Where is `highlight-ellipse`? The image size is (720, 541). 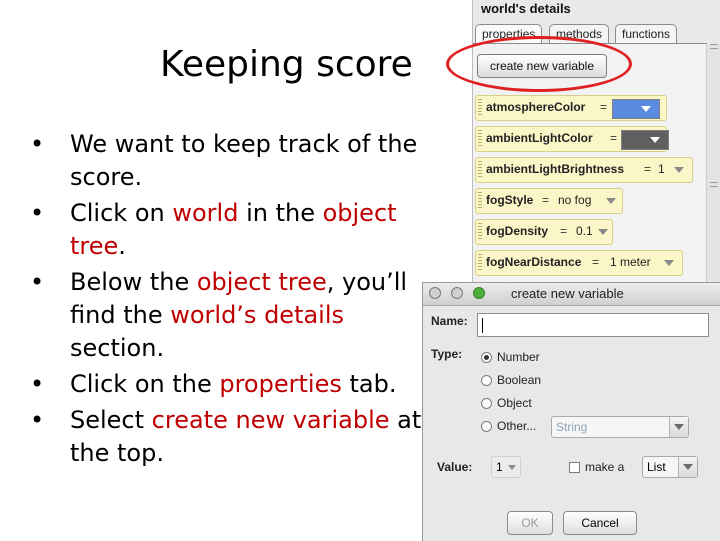
highlight-ellipse is located at coordinates (539, 64).